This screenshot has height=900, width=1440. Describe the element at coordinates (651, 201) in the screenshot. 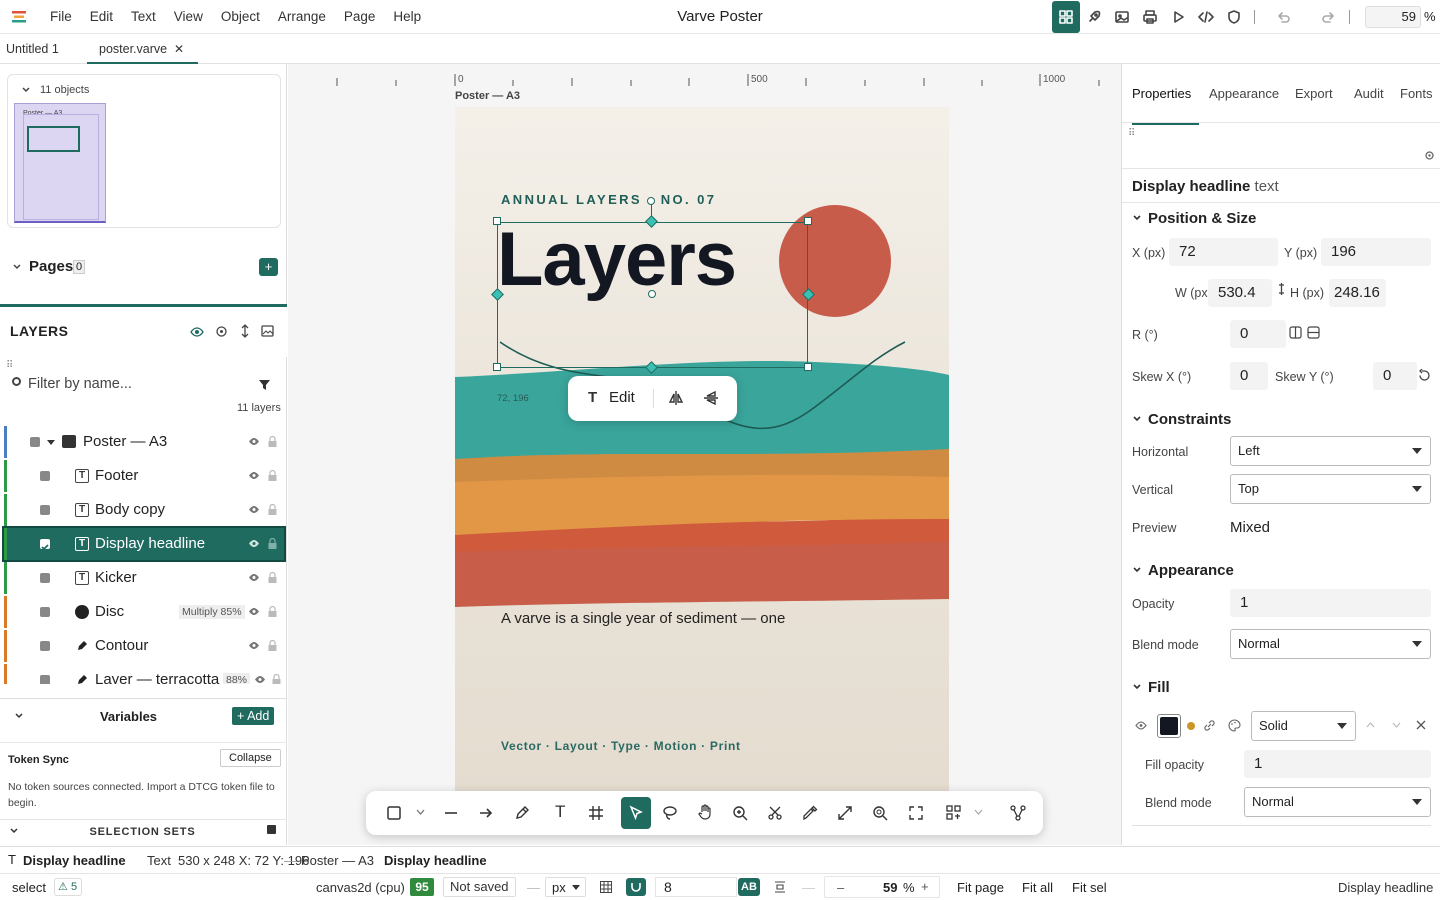

I see `rotate-handle` at that location.